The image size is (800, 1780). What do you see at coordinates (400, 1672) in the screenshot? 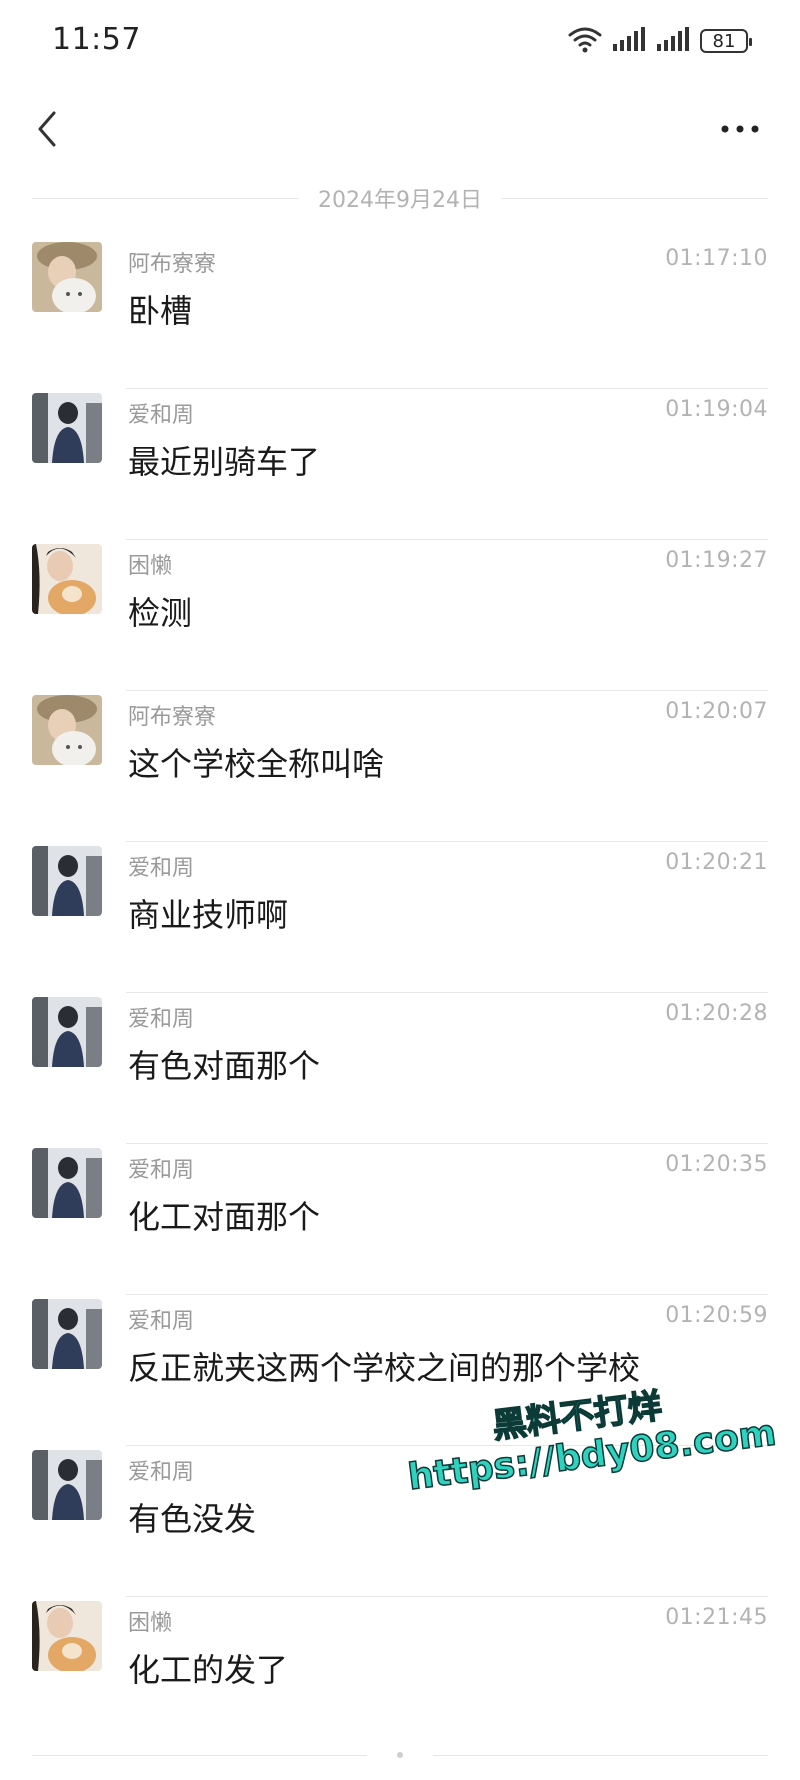
I see `message-item: 困懒 01:21:45 化工的发了` at bounding box center [400, 1672].